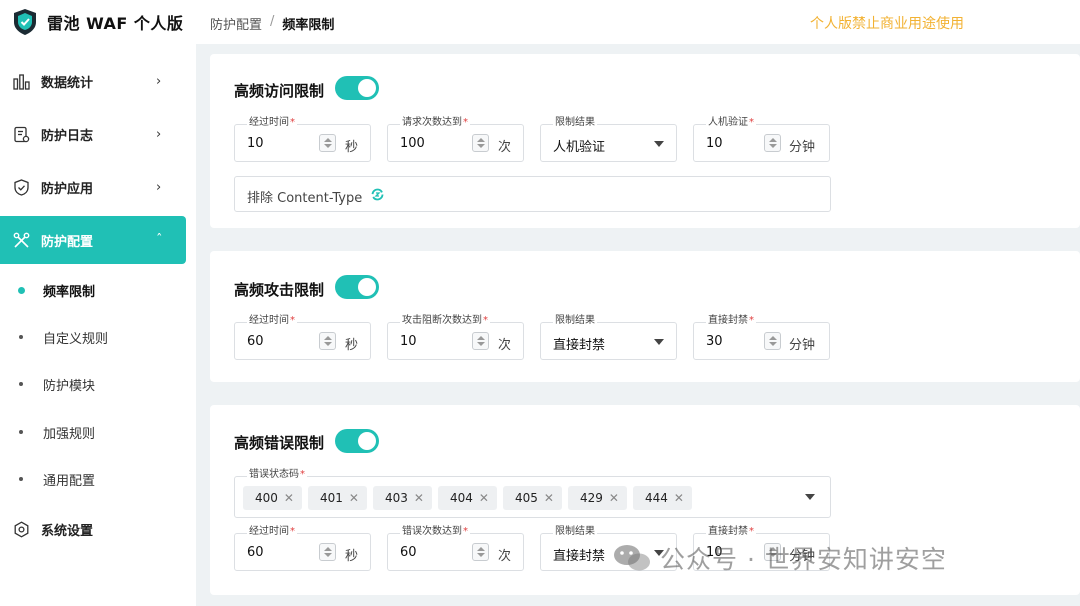  Describe the element at coordinates (98, 432) in the screenshot. I see `sidebar-subitem-enhanced-rules: 加强规则` at that location.